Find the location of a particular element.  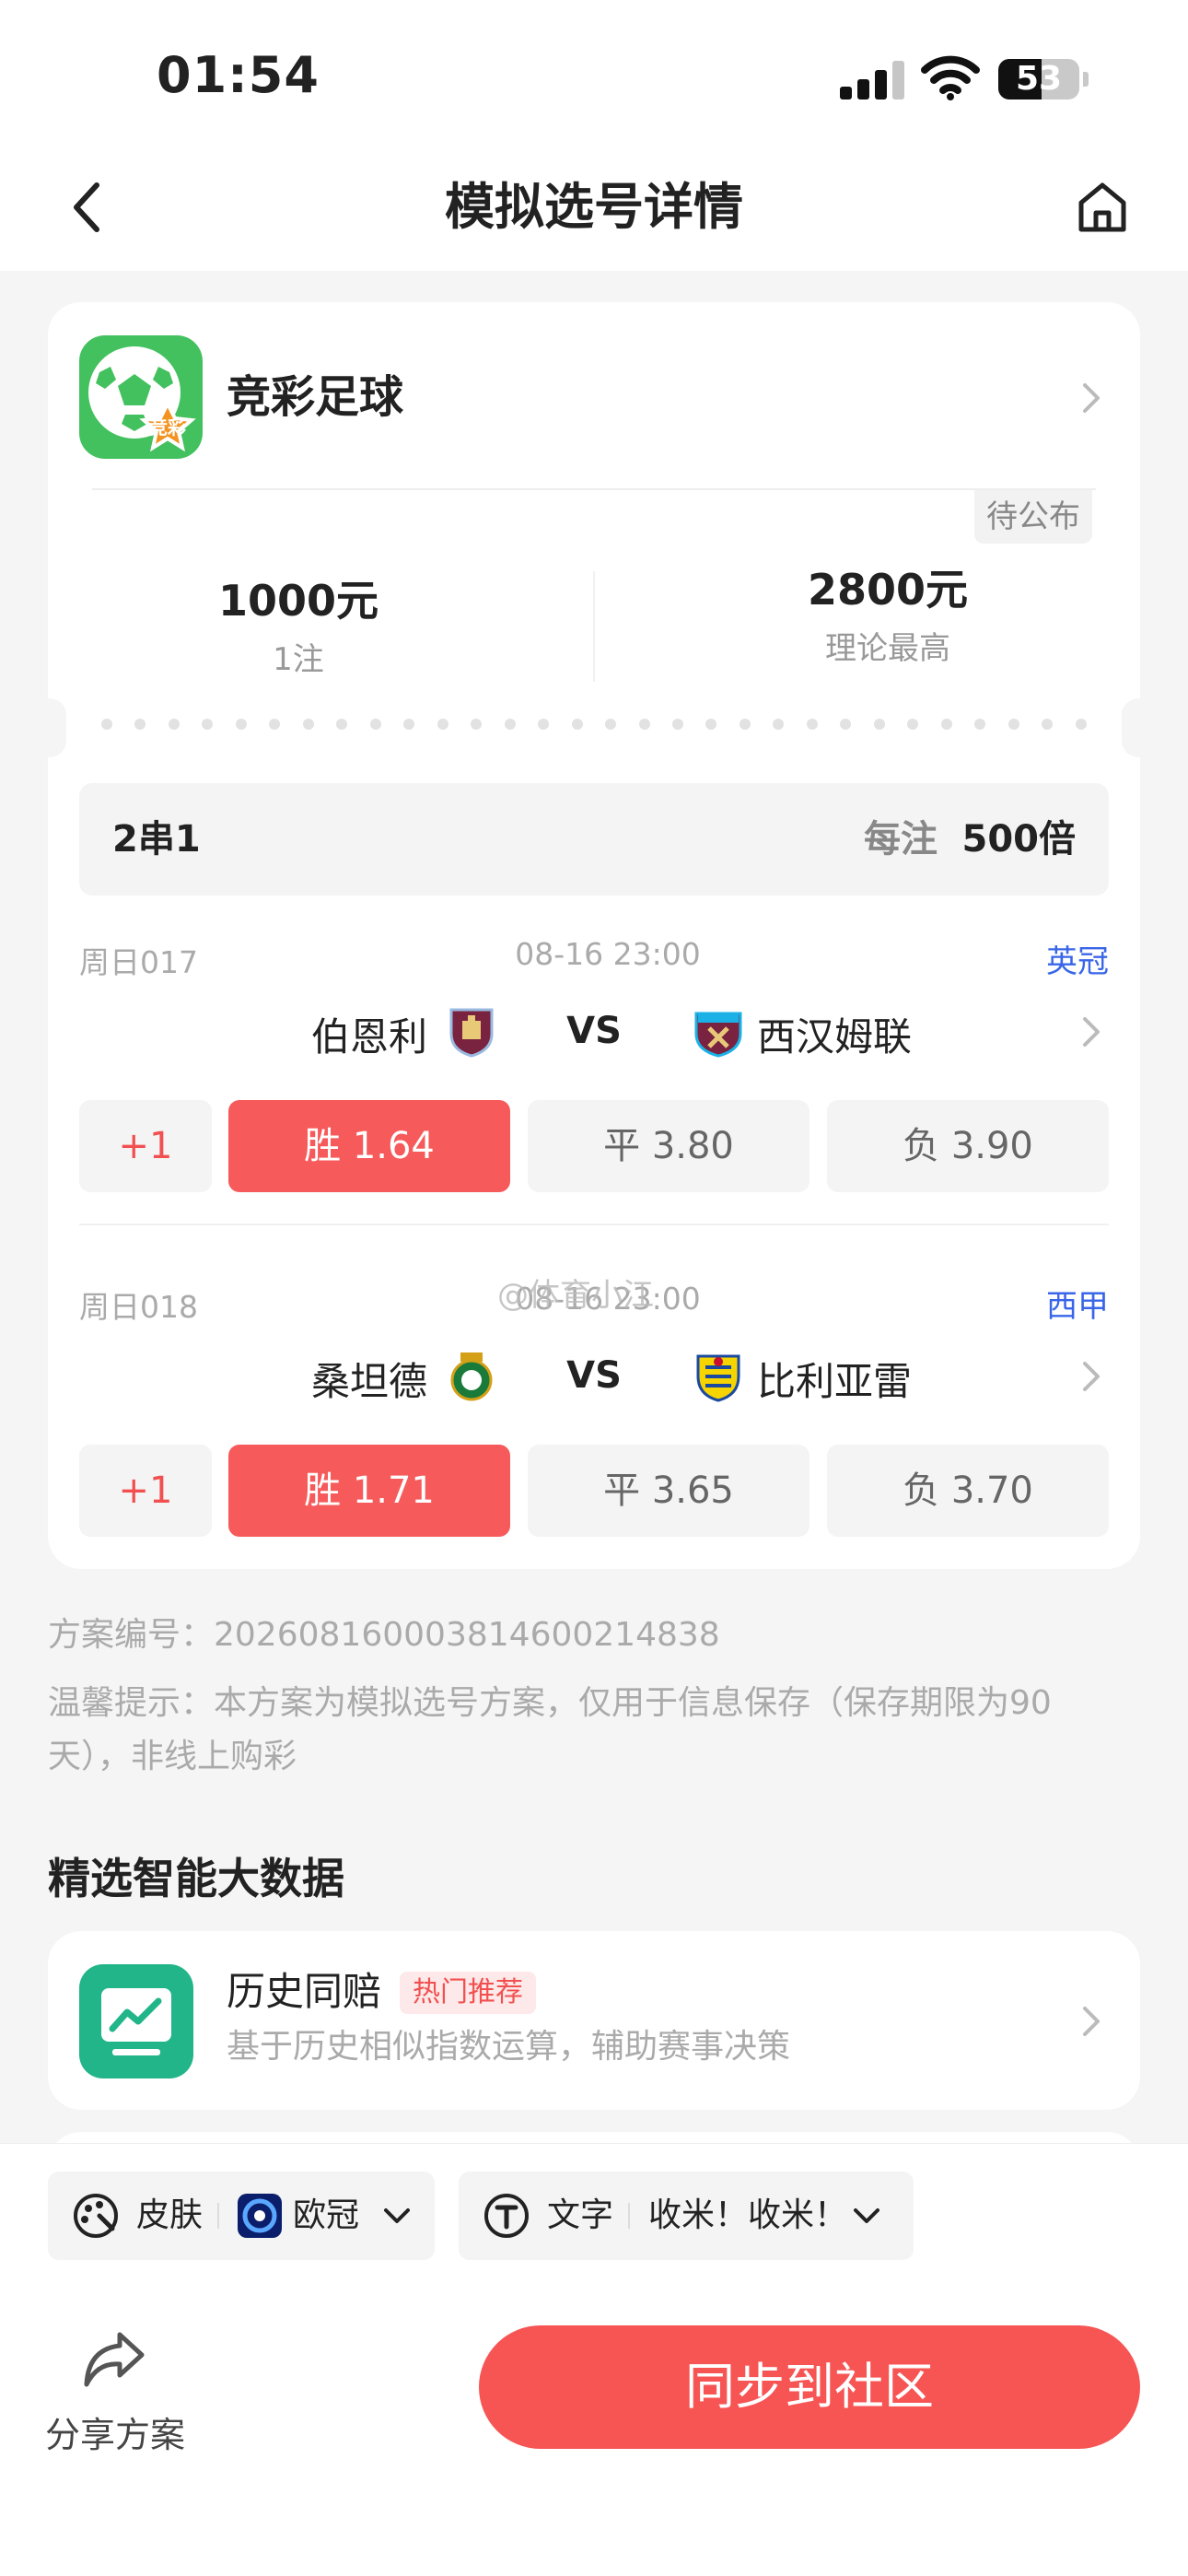

odd-lose-button: 负 3.70 is located at coordinates (968, 1491).